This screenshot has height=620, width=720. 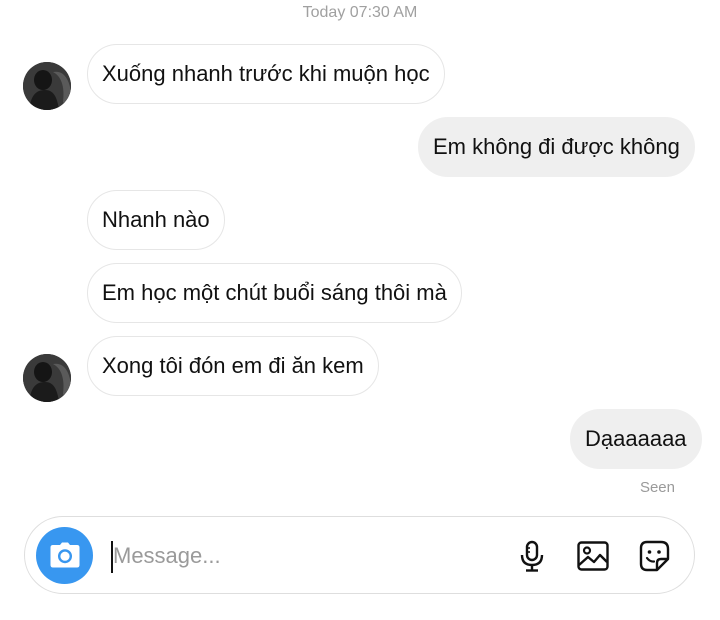 What do you see at coordinates (233, 366) in the screenshot?
I see `message-bubble-incoming: Xong tôi đón em đi ăn kem` at bounding box center [233, 366].